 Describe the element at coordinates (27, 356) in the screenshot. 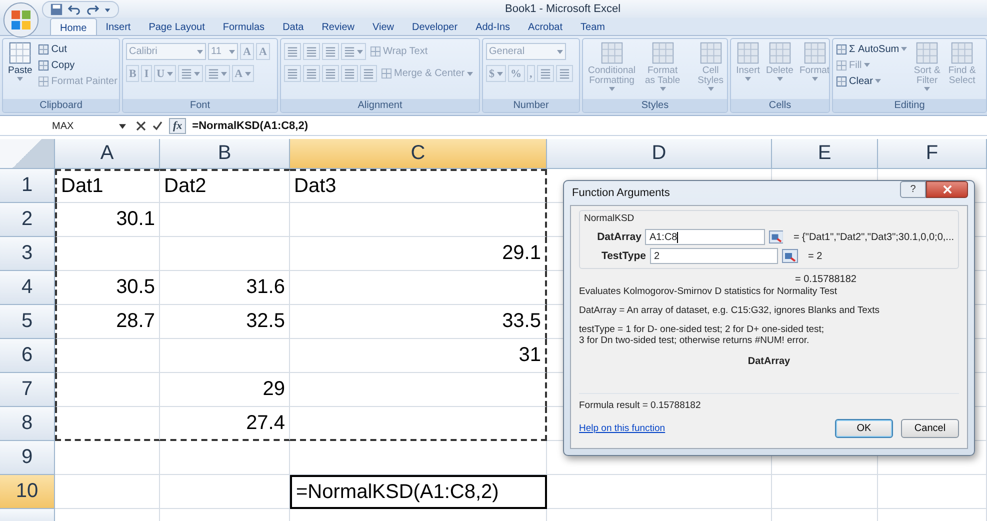

I see `row-header: 6` at that location.